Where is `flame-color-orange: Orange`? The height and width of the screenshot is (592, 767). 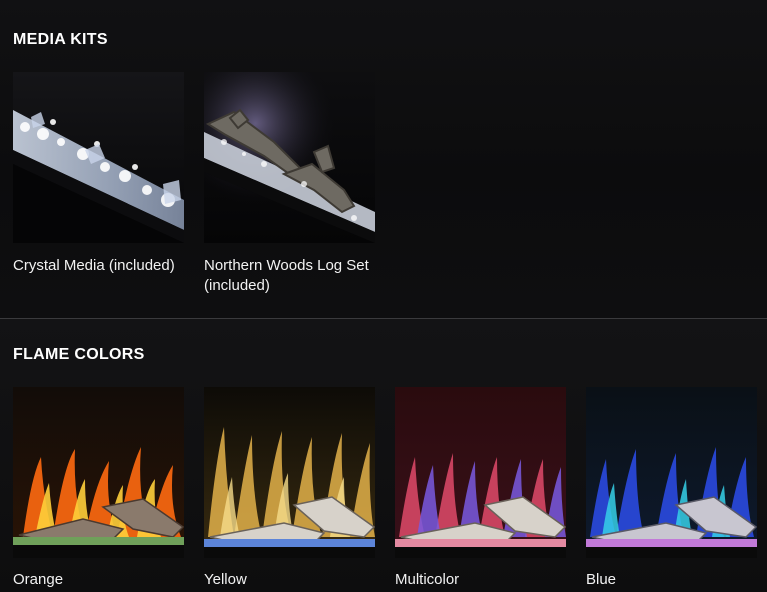 flame-color-orange: Orange is located at coordinates (98, 488).